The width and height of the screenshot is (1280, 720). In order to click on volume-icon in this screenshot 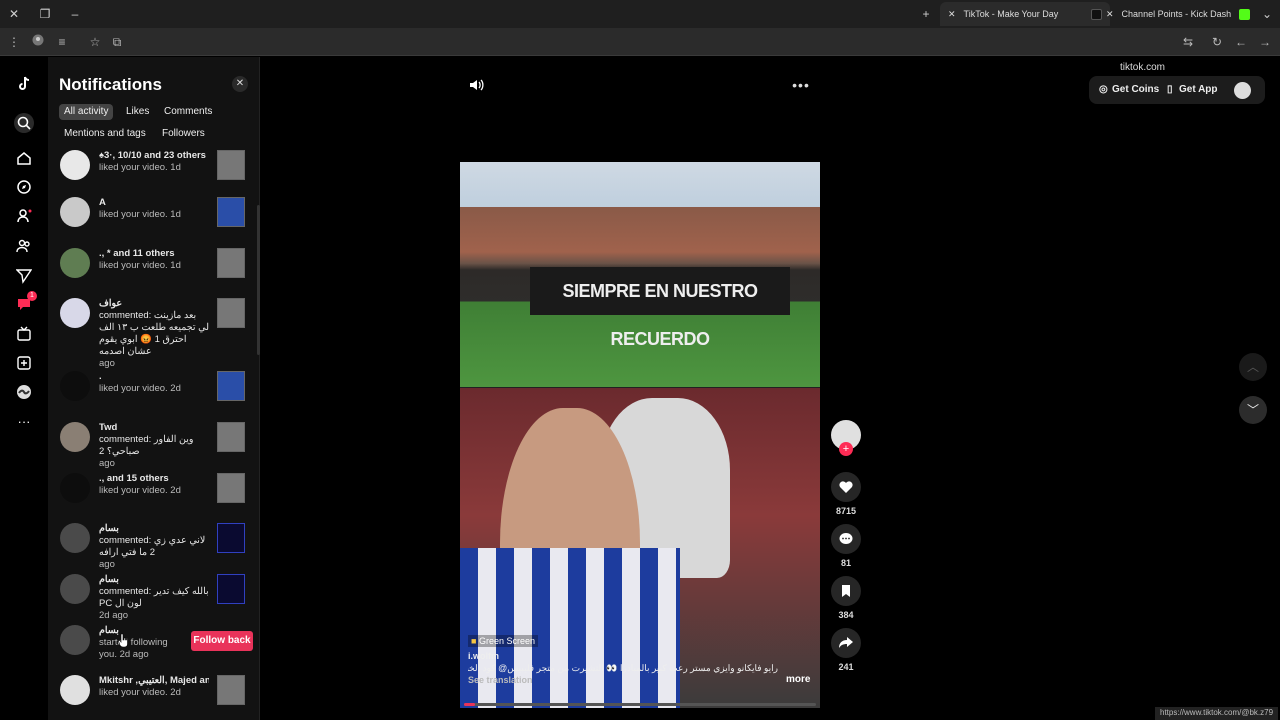, I will do `click(476, 85)`.